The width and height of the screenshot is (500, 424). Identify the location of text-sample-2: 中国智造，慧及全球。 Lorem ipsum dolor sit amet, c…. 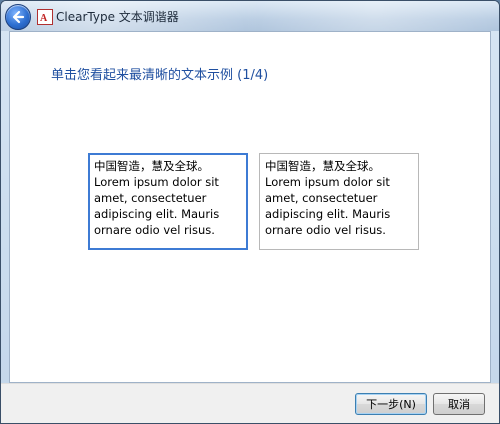
(339, 201).